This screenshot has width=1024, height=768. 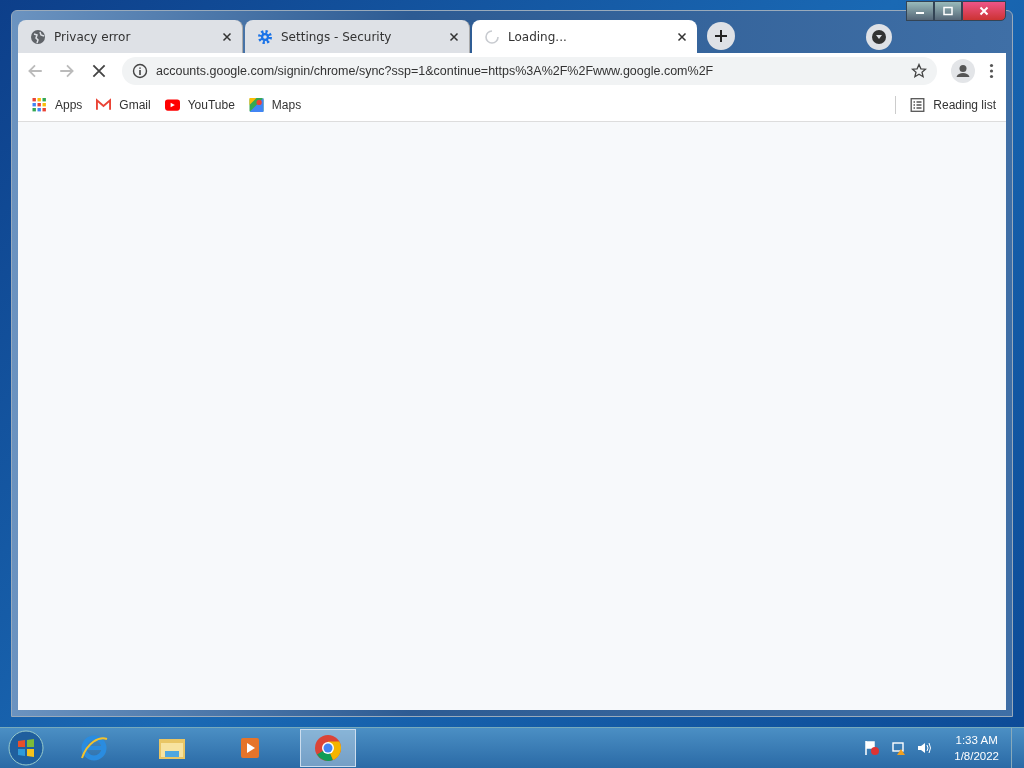 I want to click on bookmark: Gmail, so click(x=123, y=105).